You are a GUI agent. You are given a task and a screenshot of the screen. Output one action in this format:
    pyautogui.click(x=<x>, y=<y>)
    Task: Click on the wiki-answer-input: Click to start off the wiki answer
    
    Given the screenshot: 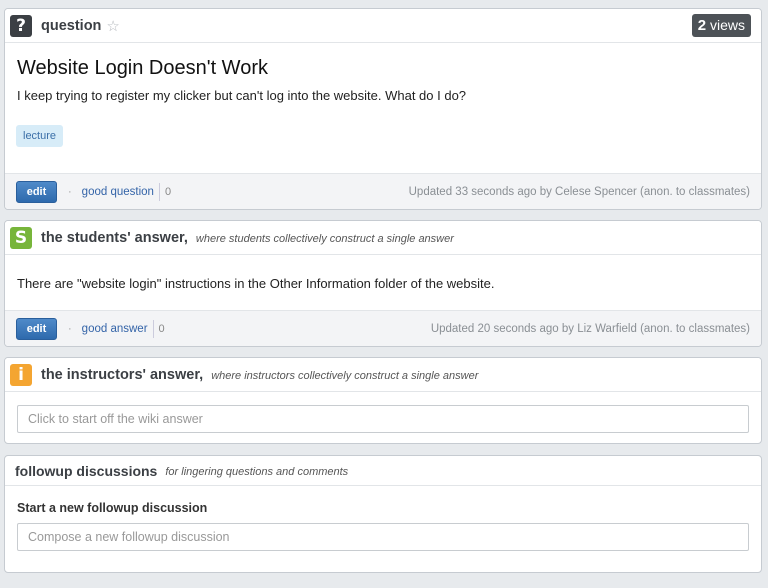 What is the action you would take?
    pyautogui.click(x=383, y=419)
    